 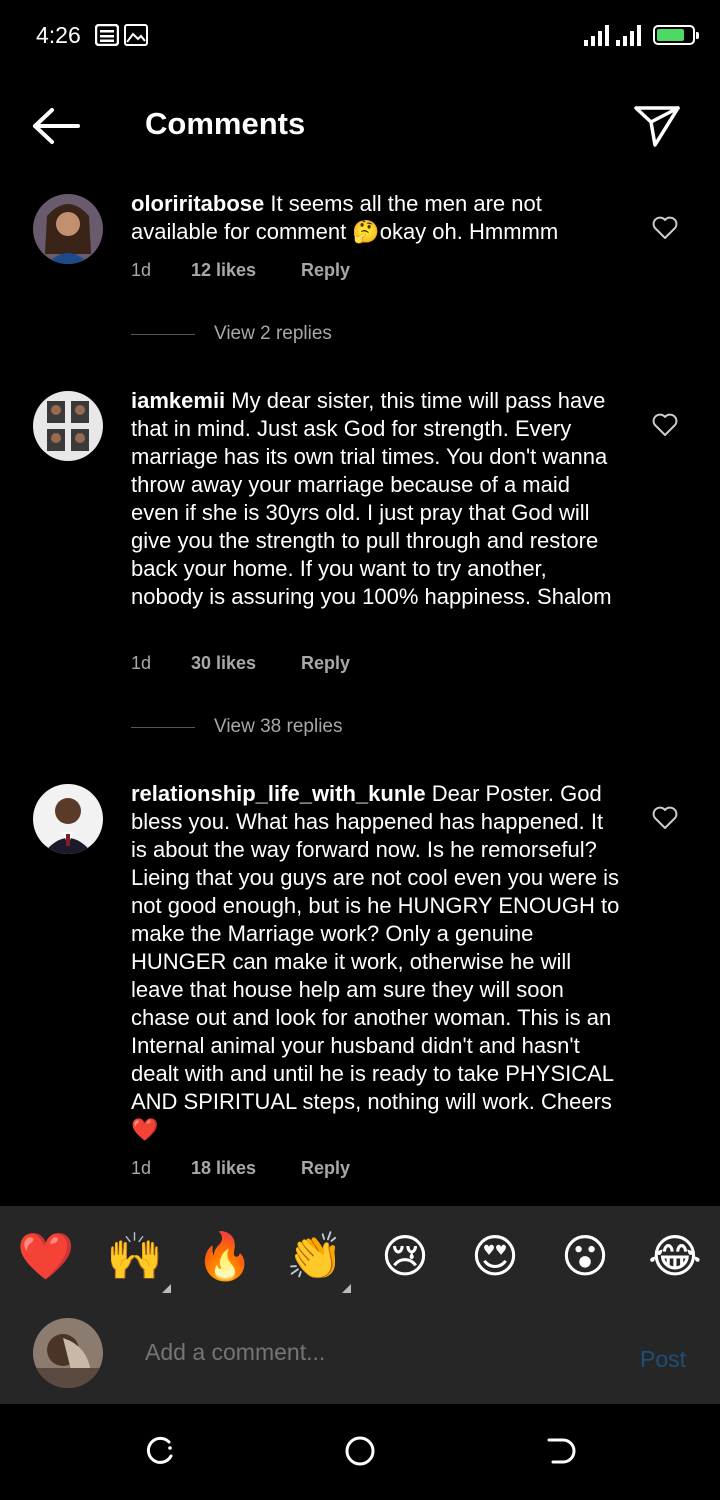 I want to click on comment-composer: Post, so click(x=360, y=1355).